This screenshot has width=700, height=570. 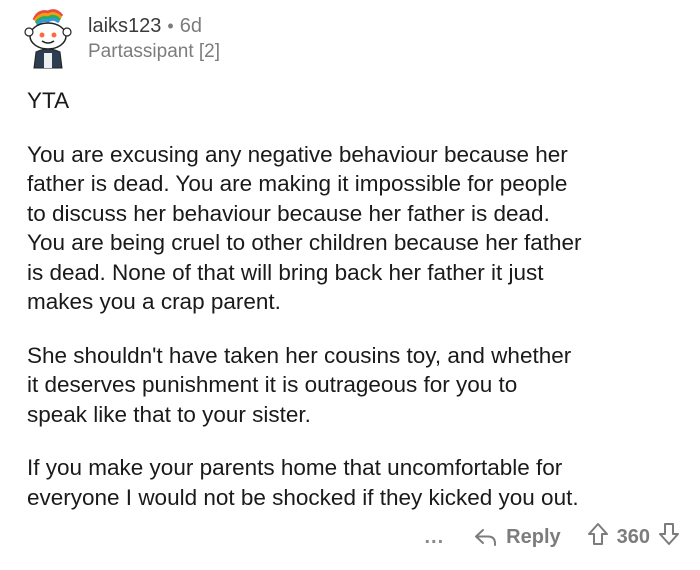 What do you see at coordinates (533, 536) in the screenshot?
I see `reply-label: Reply` at bounding box center [533, 536].